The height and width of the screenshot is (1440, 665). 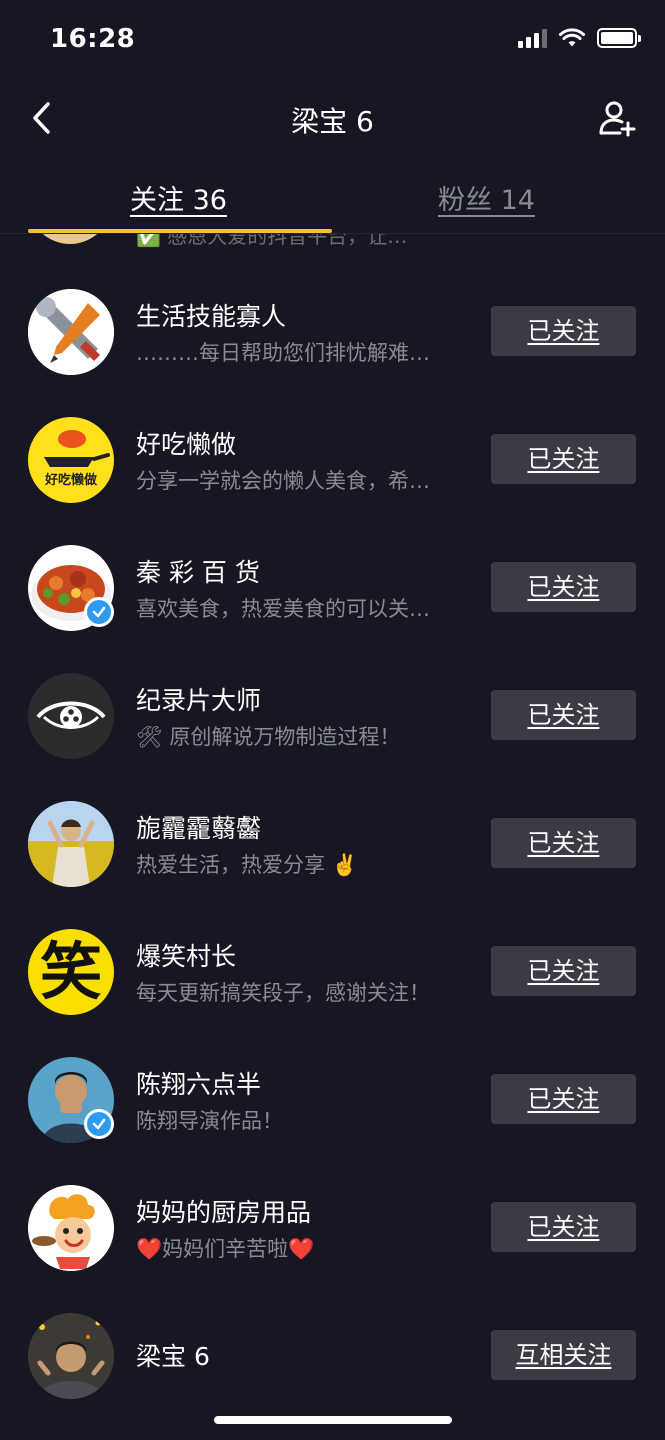 I want to click on page-title: 梁宝 6, so click(x=332, y=121).